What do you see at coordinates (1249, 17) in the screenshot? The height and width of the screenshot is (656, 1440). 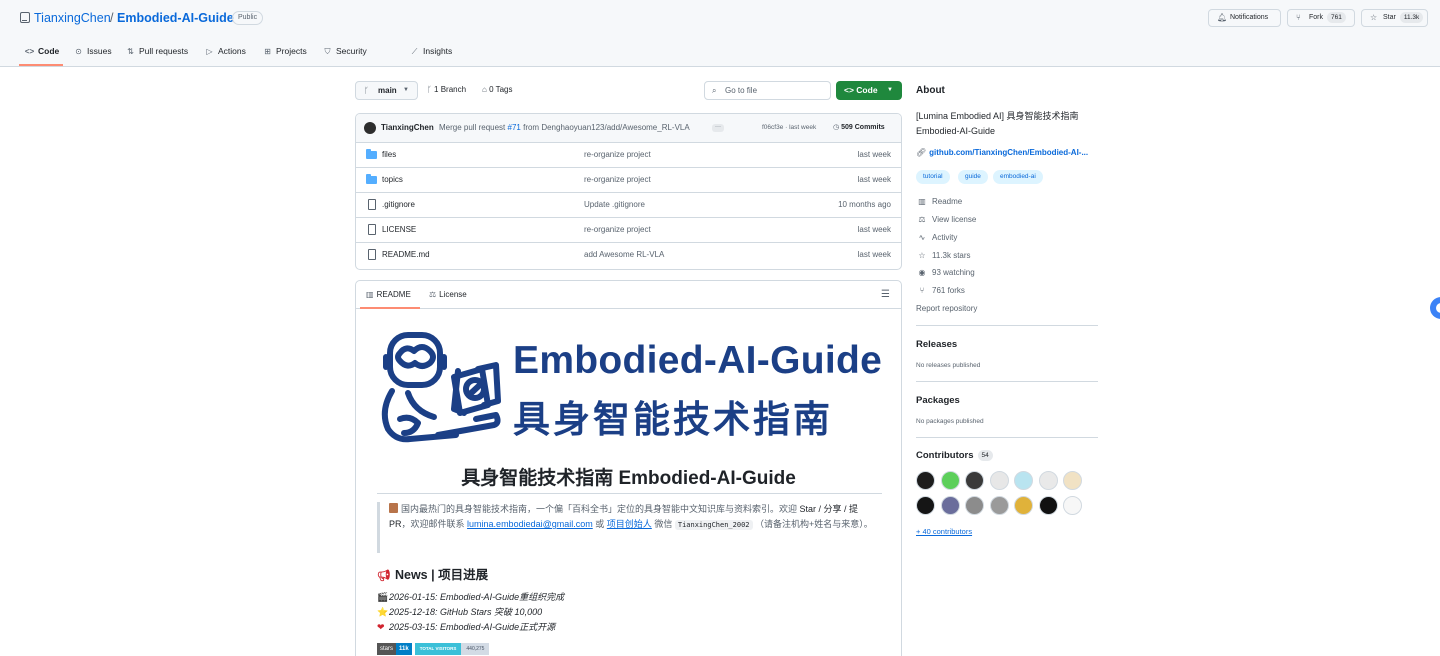 I see `notifications-label: Notifications` at bounding box center [1249, 17].